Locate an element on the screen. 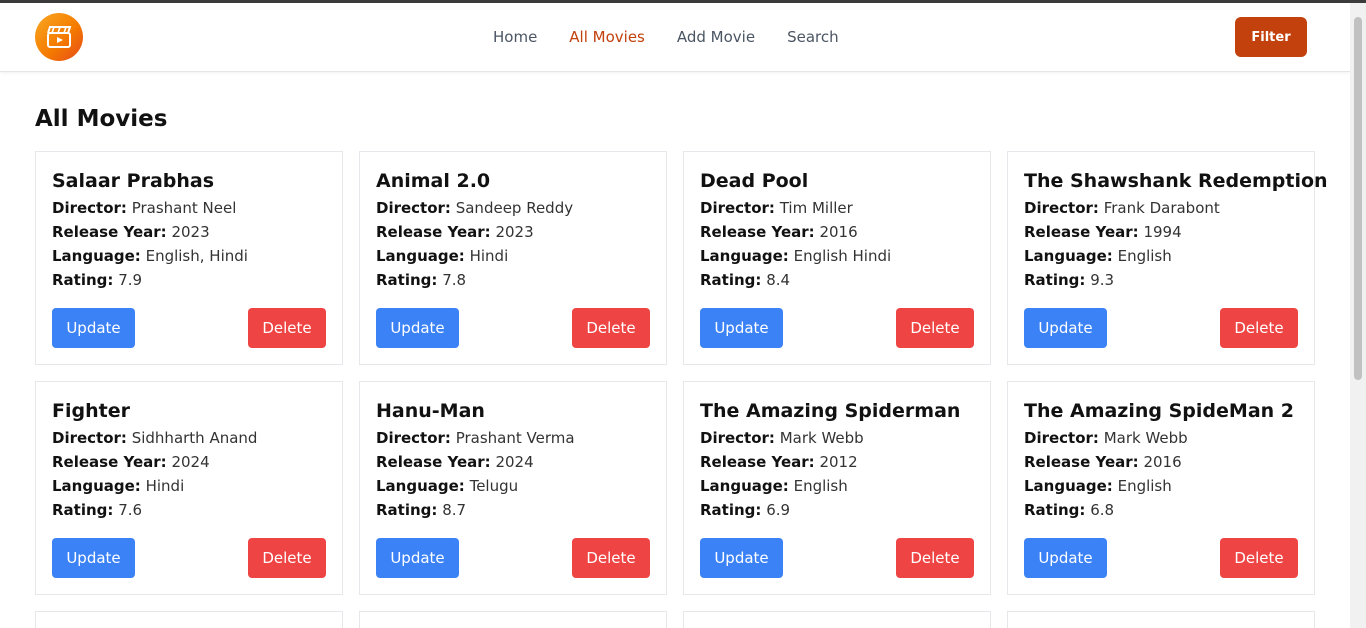  rating-value: 7.9 is located at coordinates (130, 280).